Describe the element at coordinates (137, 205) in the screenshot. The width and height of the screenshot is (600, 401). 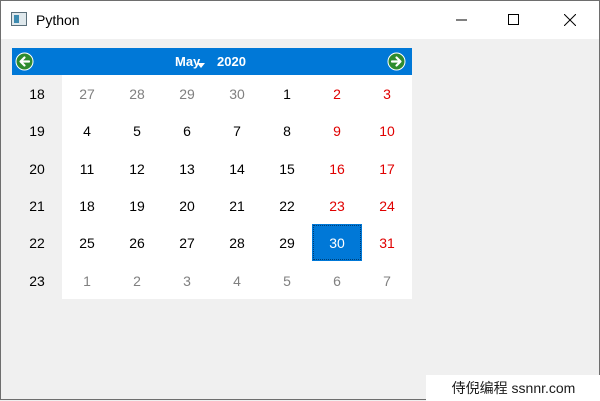
I see `day-cell: 19` at that location.